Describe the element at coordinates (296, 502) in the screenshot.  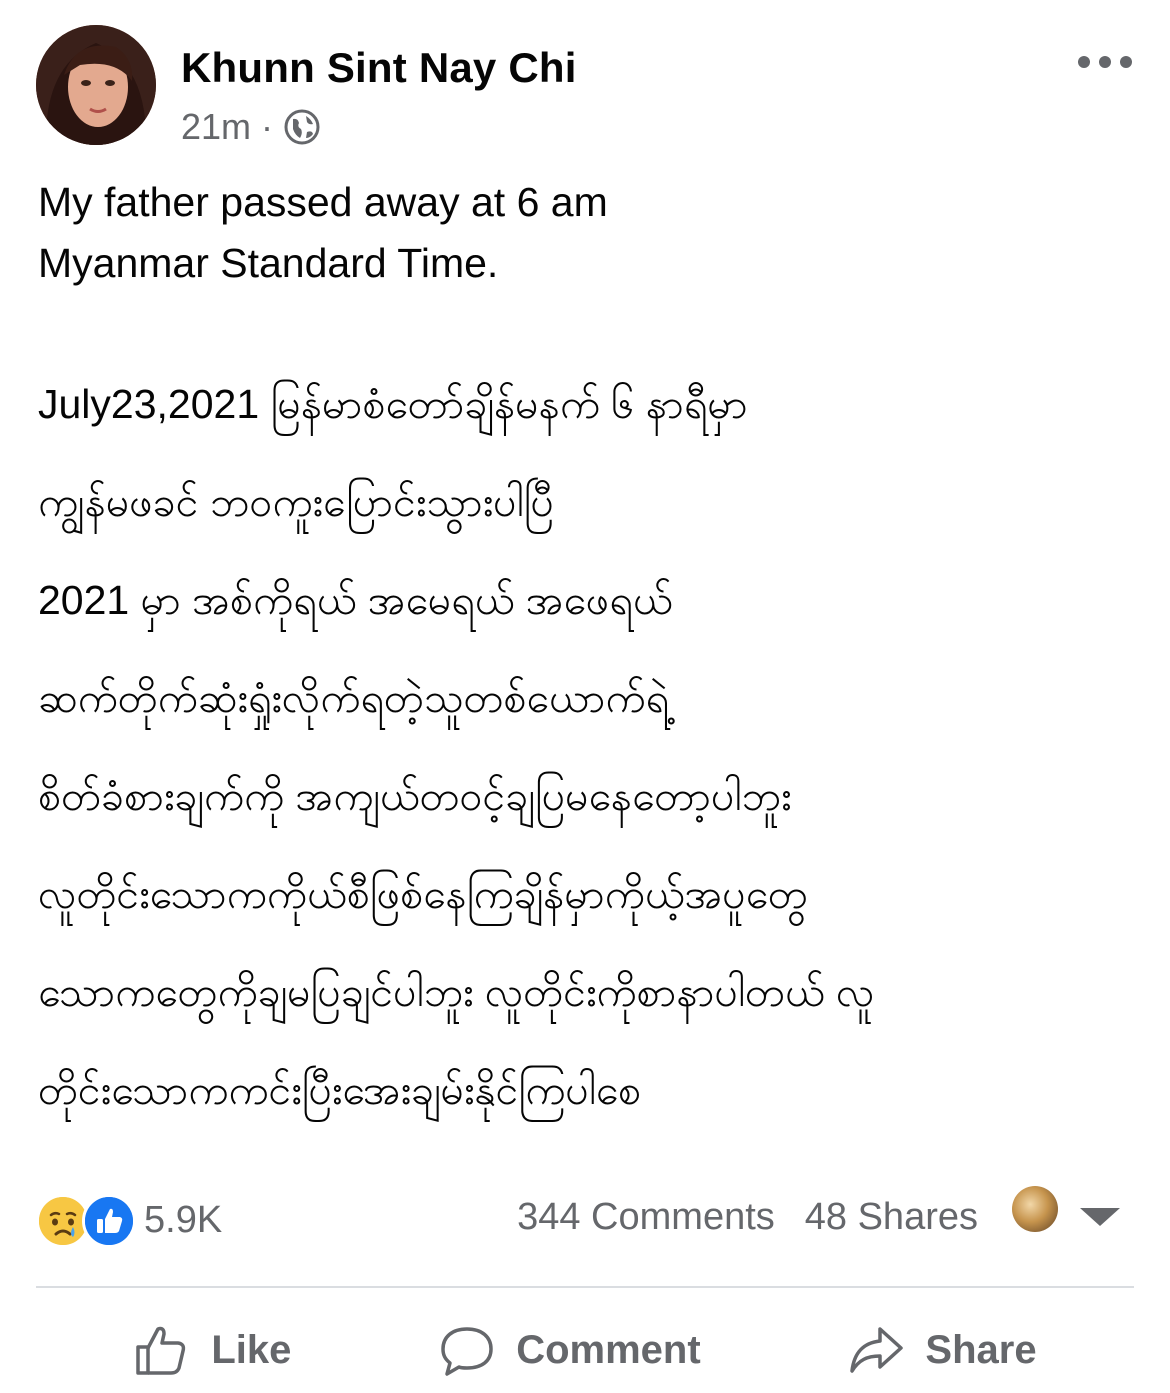
I see `burmese-line-2: ကျွန်မဖခင် ဘဝကူးပြောင်းသွားပါပြီ` at that location.